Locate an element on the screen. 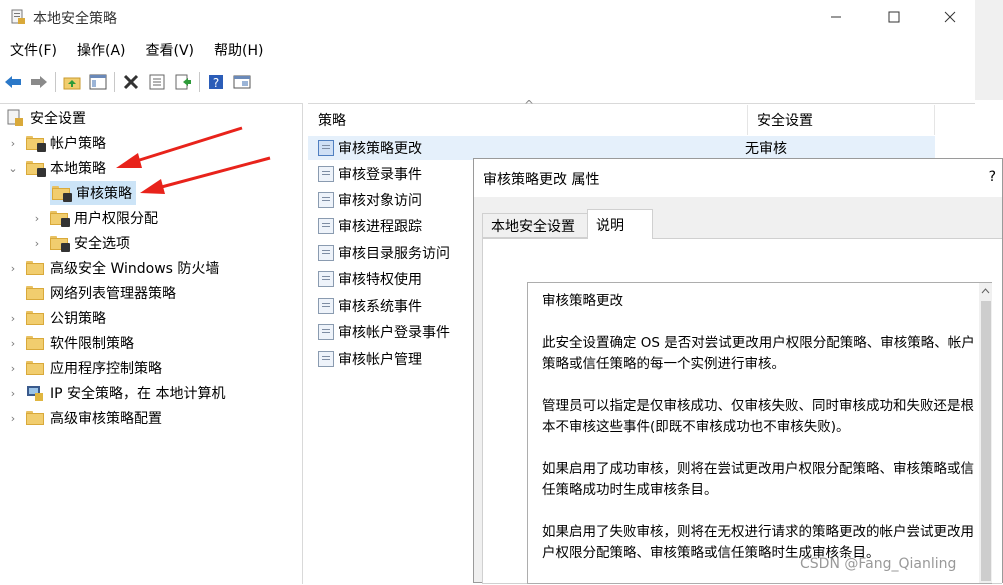 The width and height of the screenshot is (1003, 585). tree-item-software-restriction: › 软件限制策略 is located at coordinates (70, 343).